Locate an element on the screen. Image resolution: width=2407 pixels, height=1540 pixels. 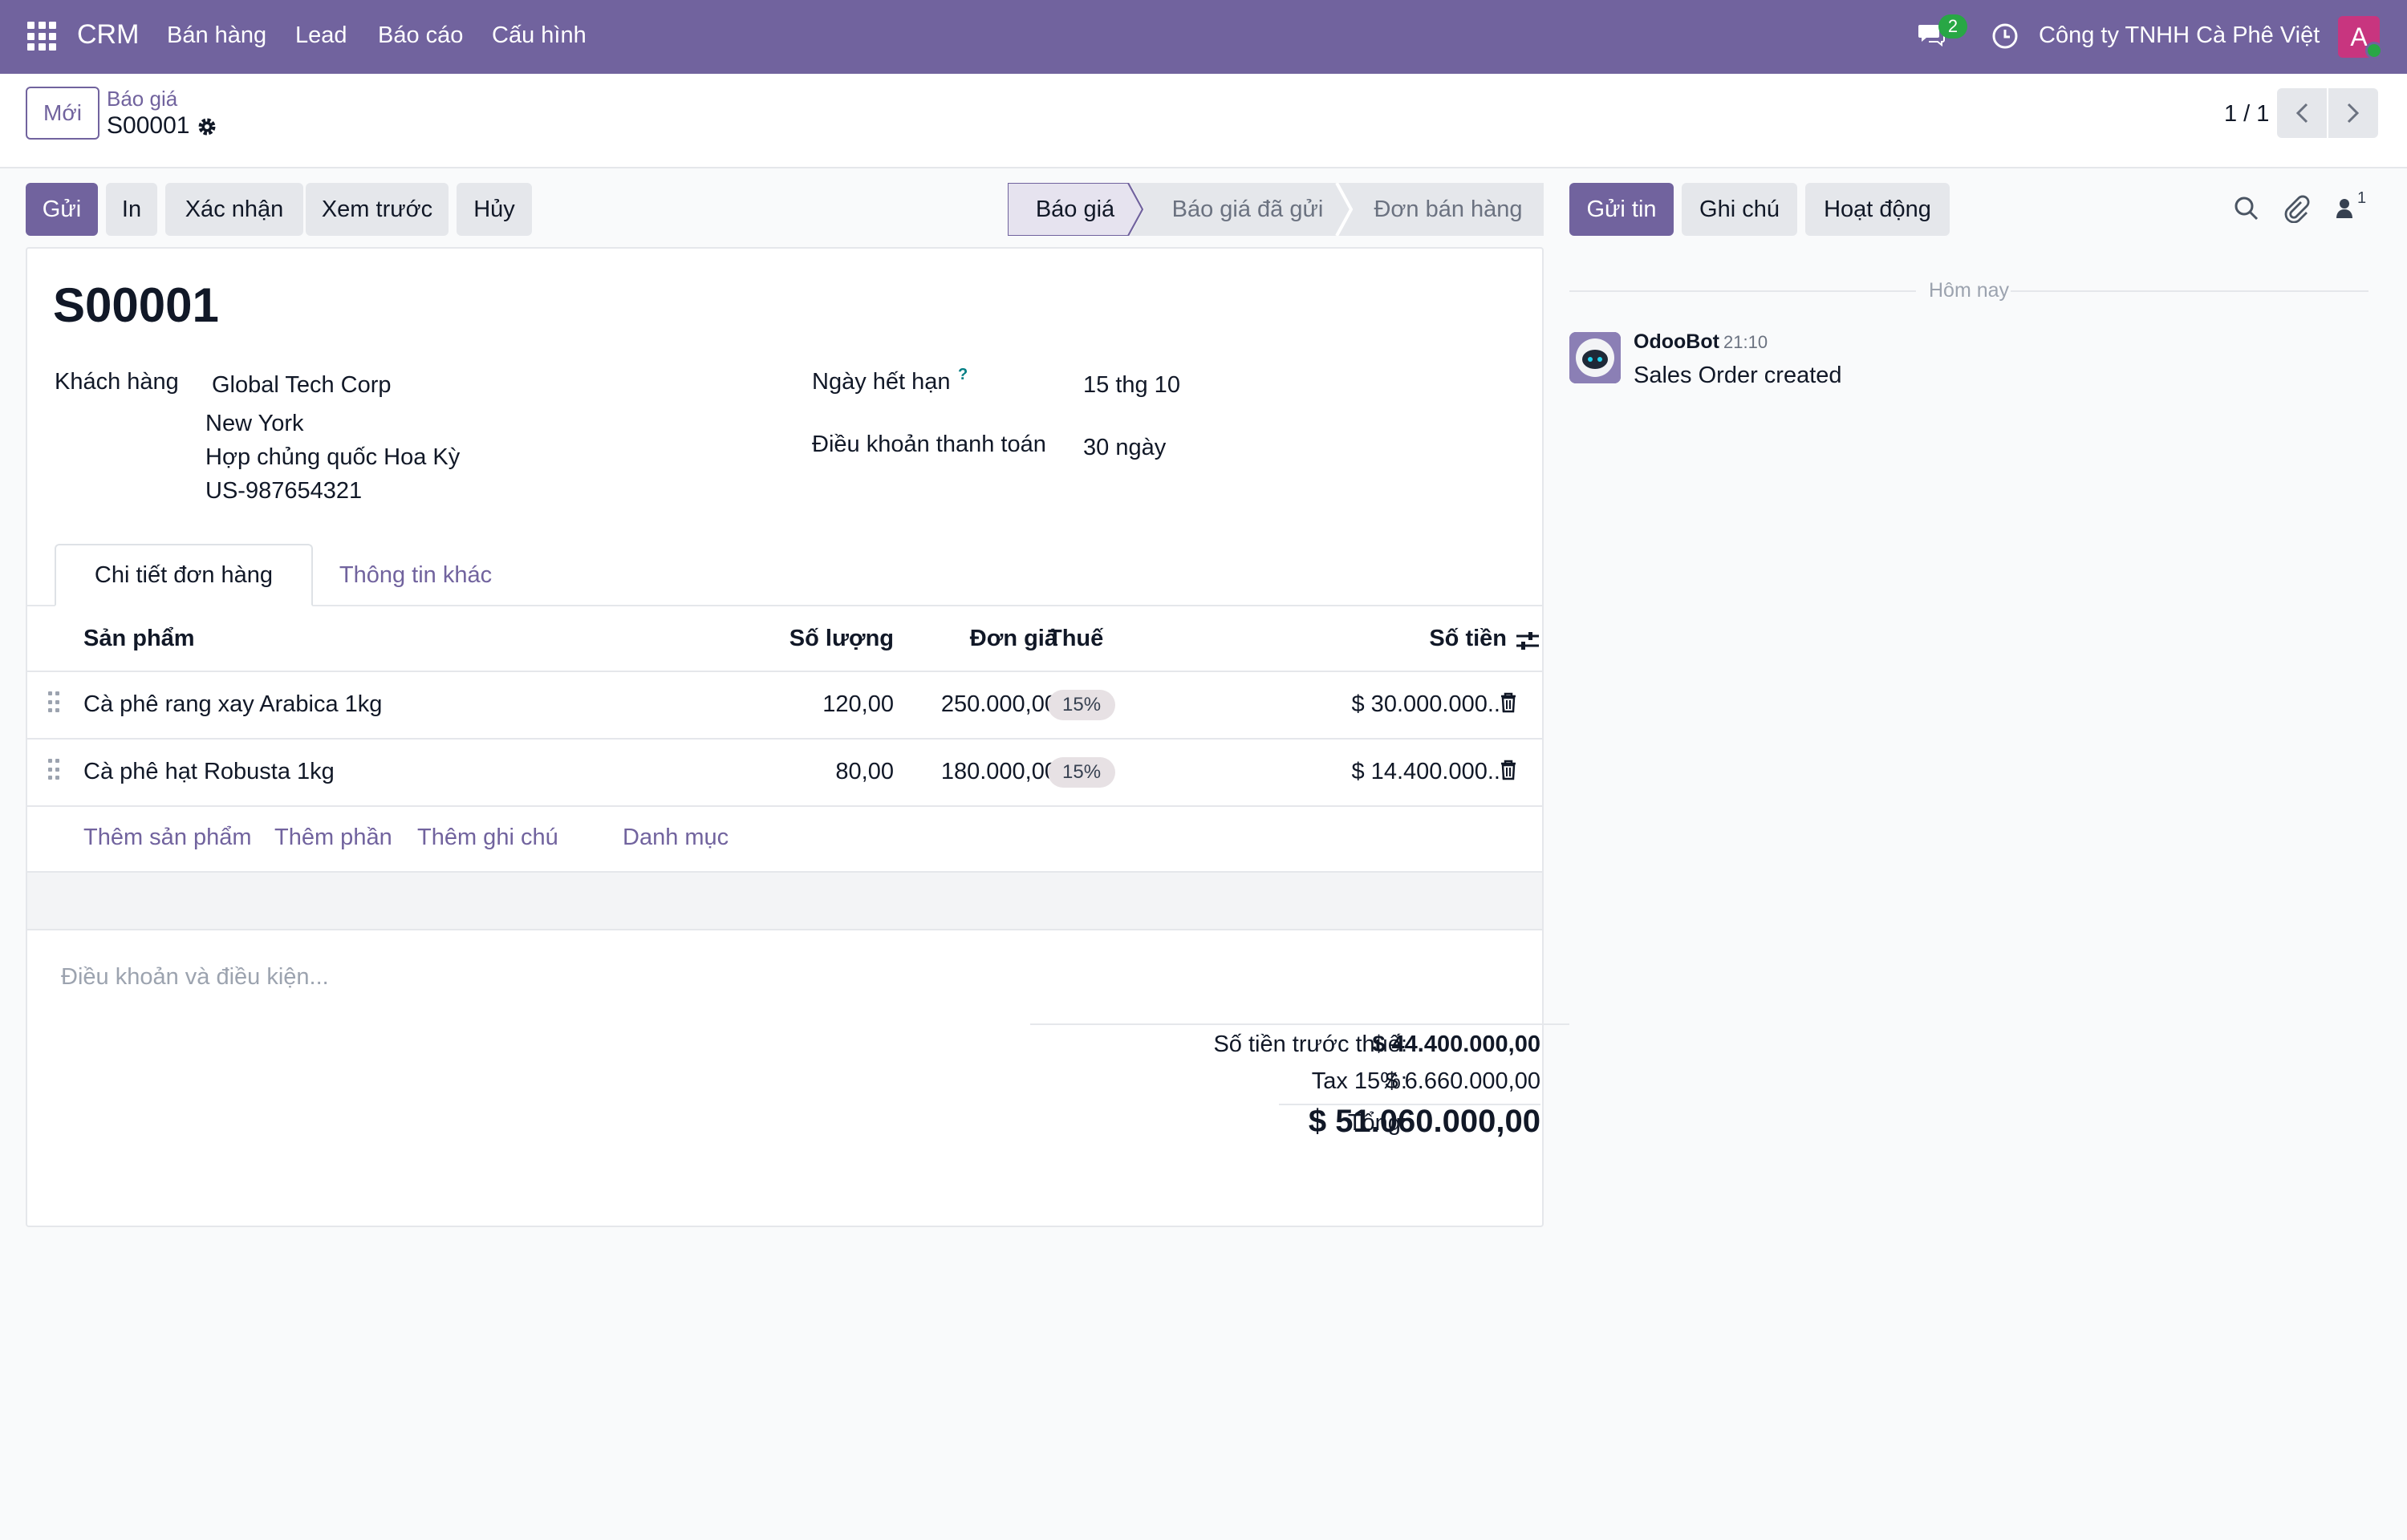
tax-amount-value: $ 6.660.000,00 is located at coordinates (1463, 1081).